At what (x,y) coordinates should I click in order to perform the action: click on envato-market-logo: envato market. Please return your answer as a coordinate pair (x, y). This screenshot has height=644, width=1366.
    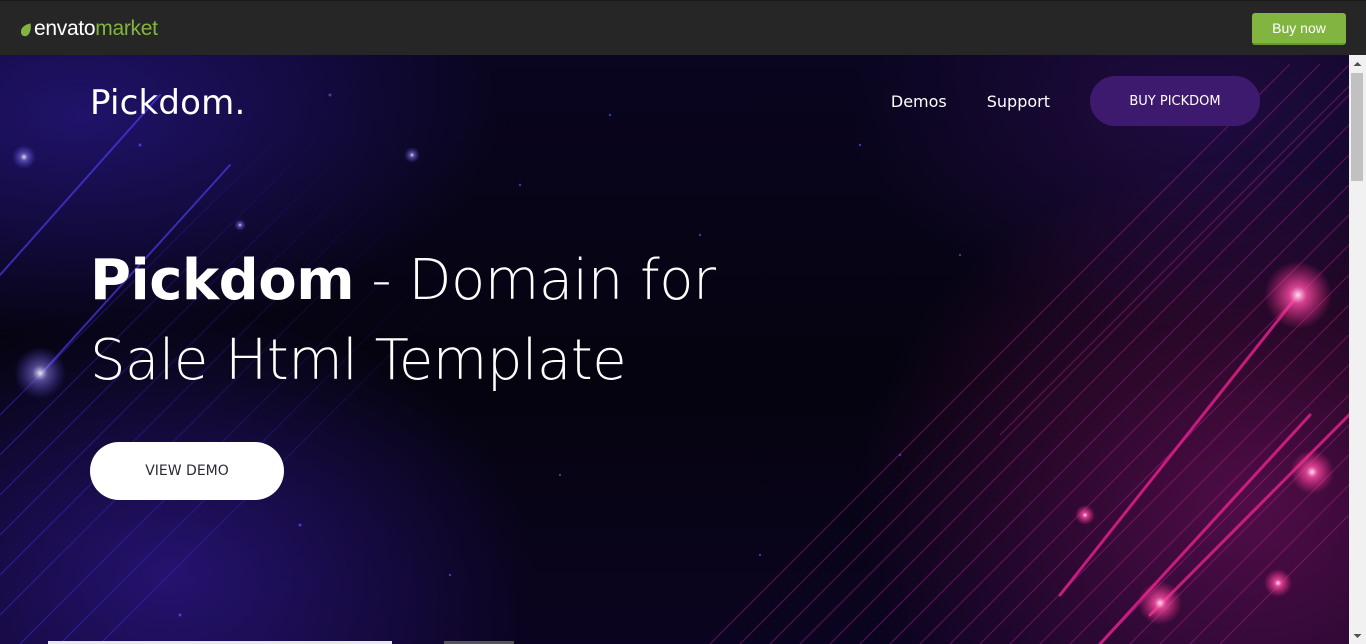
    Looking at the image, I should click on (89, 29).